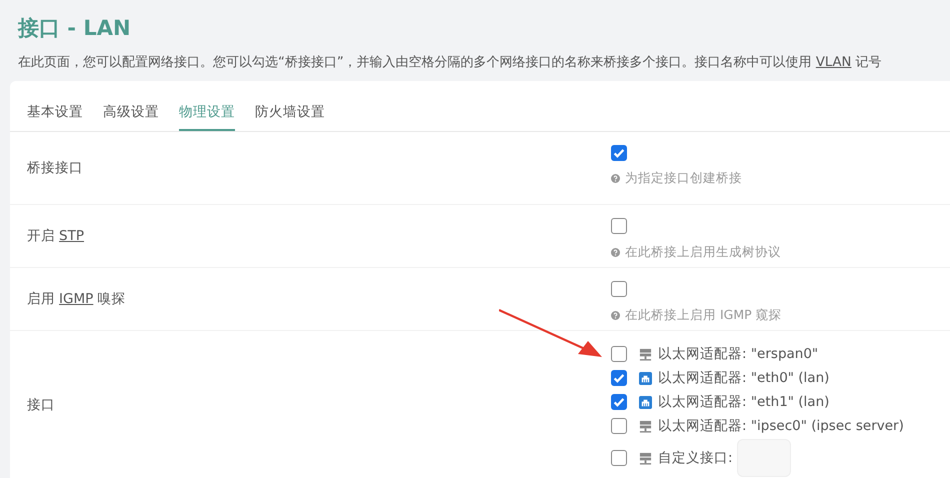 The width and height of the screenshot is (950, 478). I want to click on tab: 基本设置, so click(55, 117).